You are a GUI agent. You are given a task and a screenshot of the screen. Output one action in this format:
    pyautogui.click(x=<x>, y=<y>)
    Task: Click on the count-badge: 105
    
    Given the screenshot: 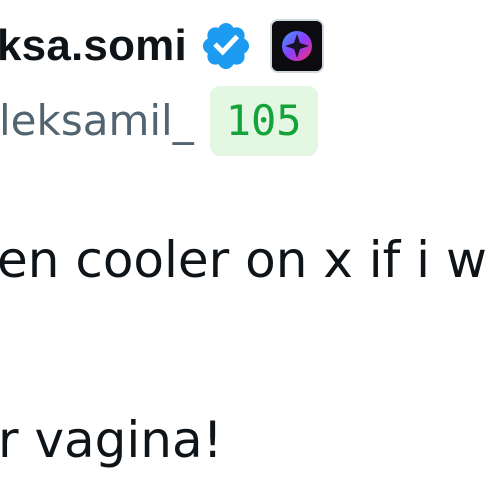 What is the action you would take?
    pyautogui.click(x=263, y=121)
    